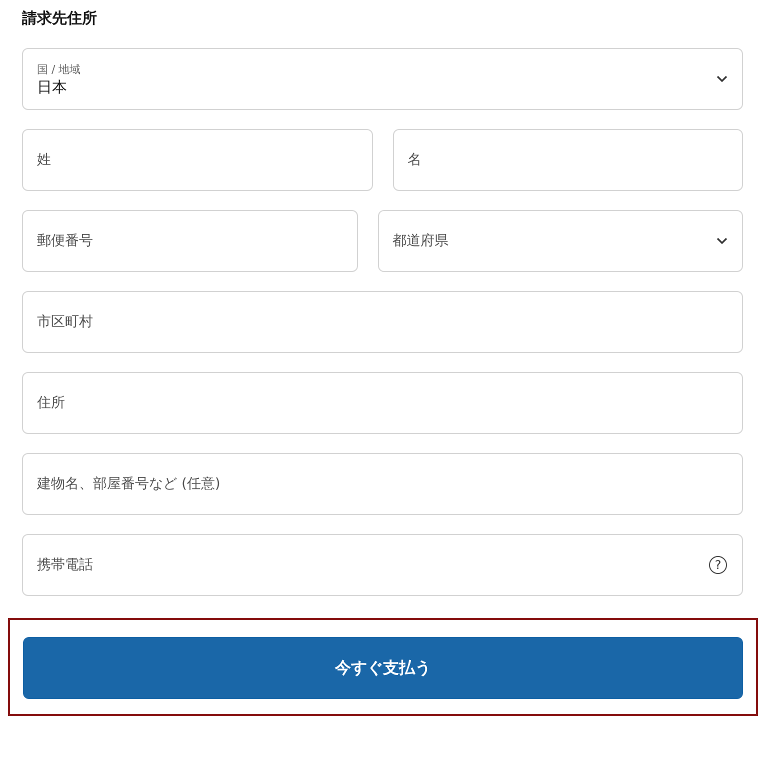 Image resolution: width=768 pixels, height=768 pixels. Describe the element at coordinates (383, 668) in the screenshot. I see `pay-now-button: 今すぐ支払う` at that location.